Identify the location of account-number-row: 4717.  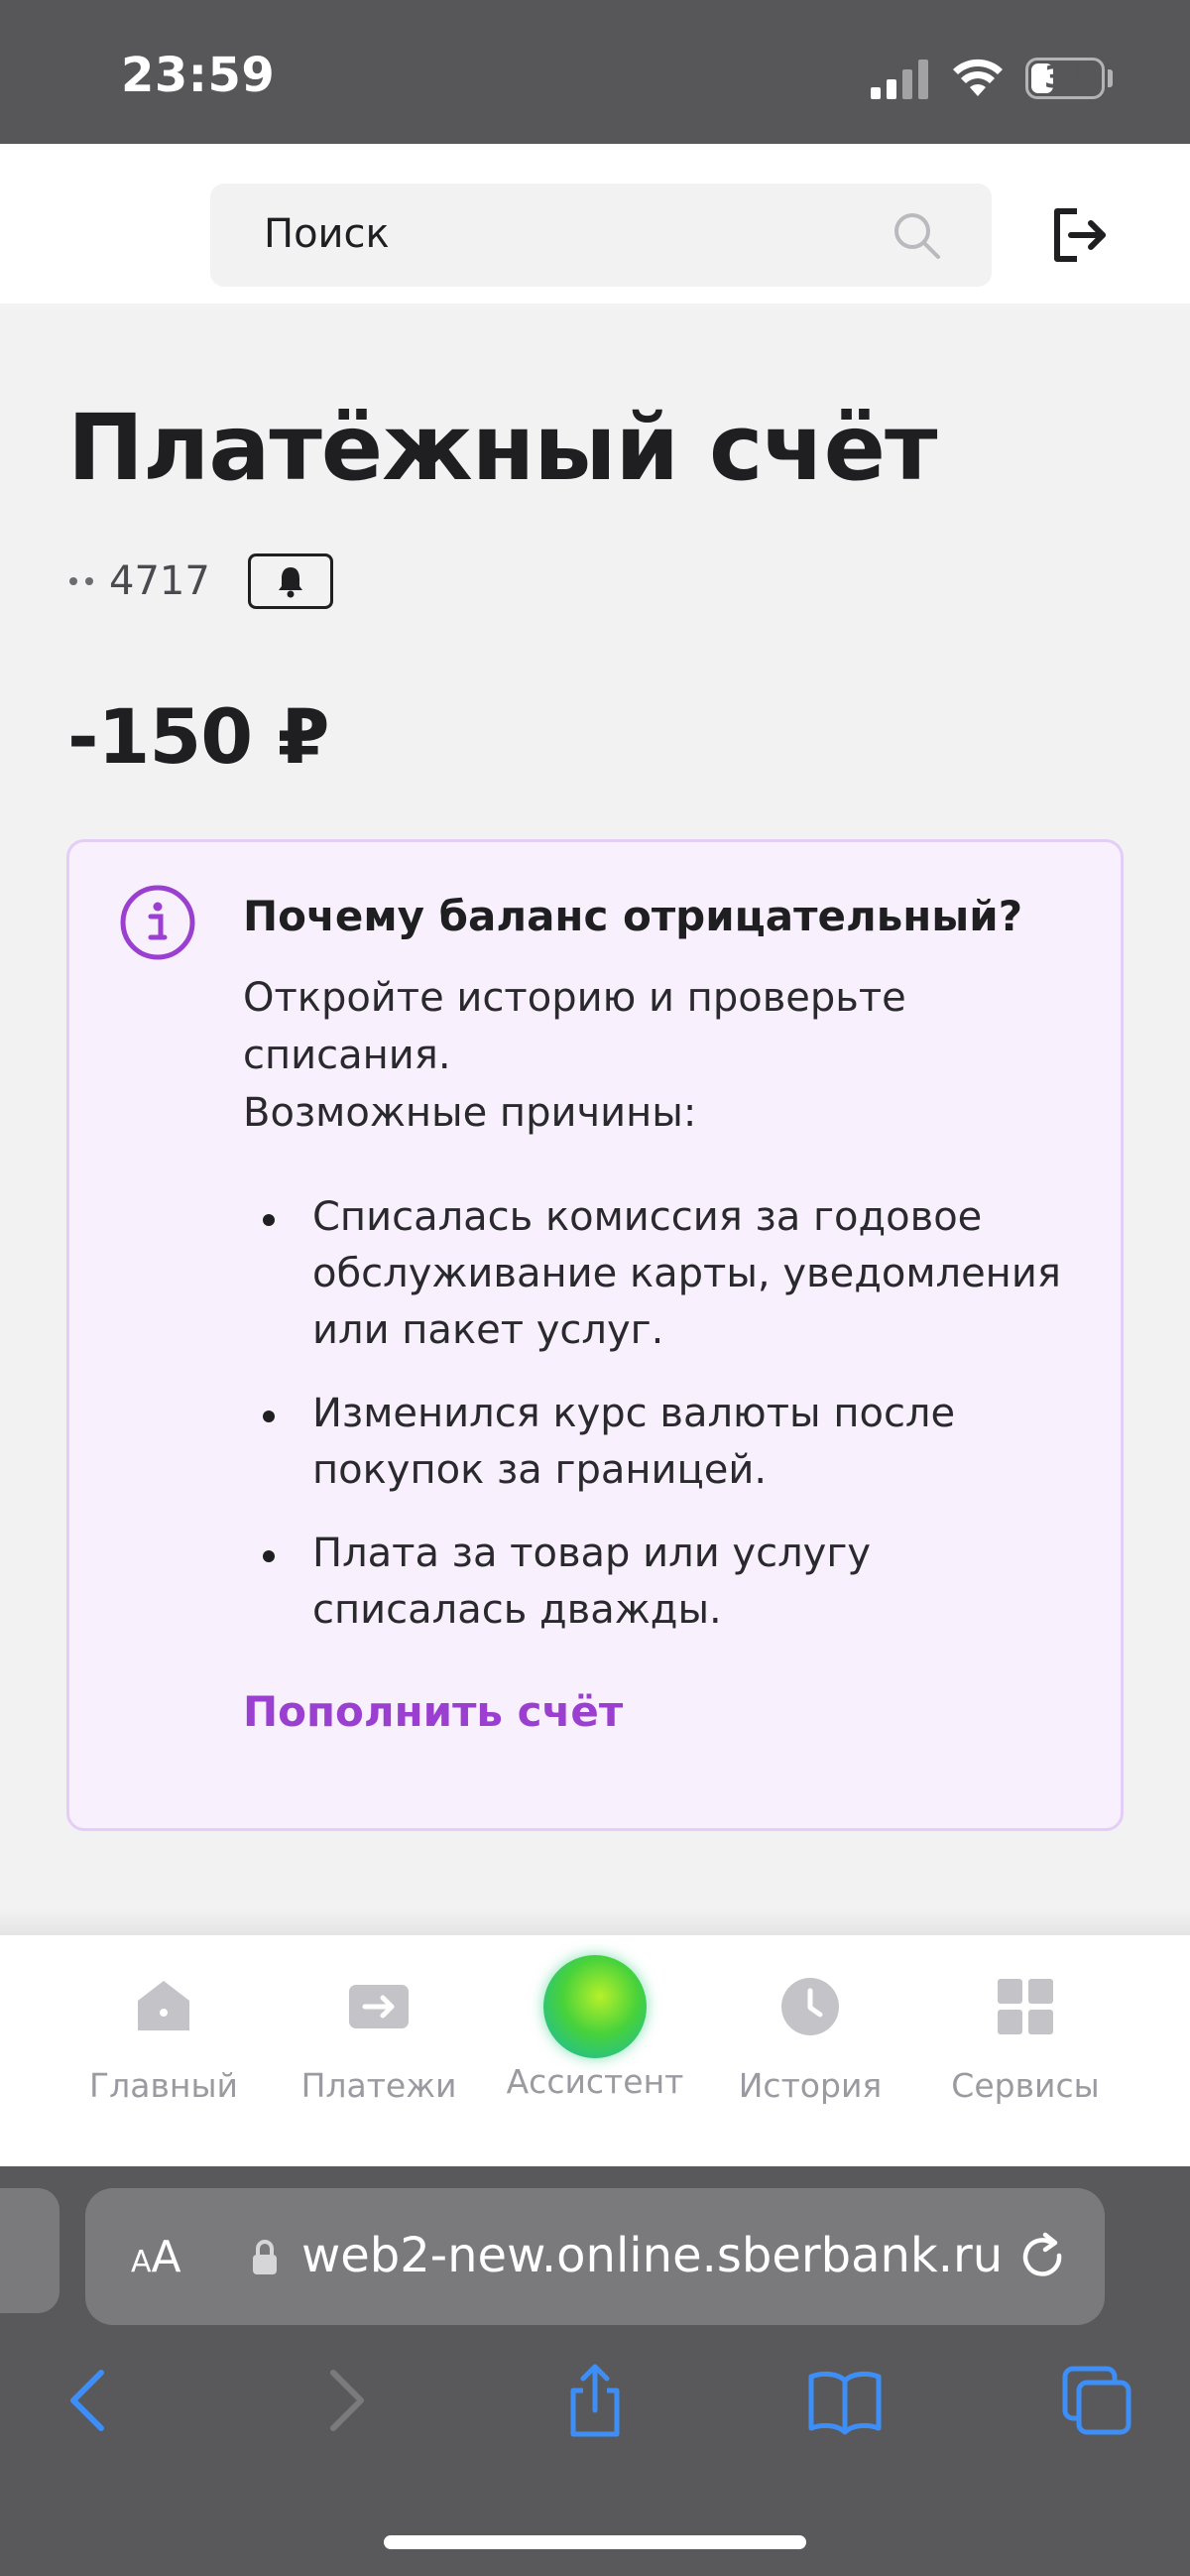
(201, 581).